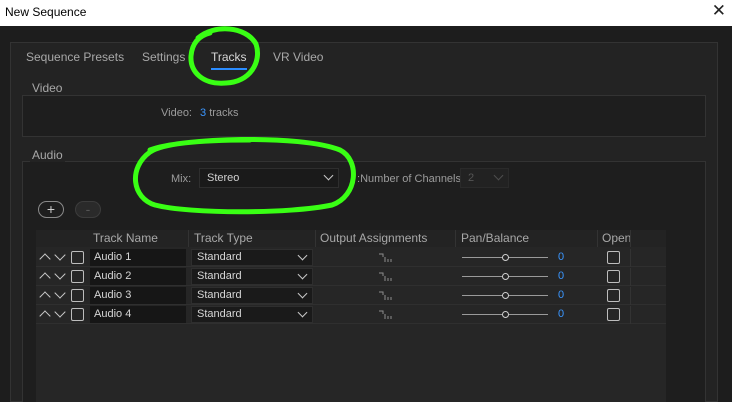 The height and width of the screenshot is (402, 732). I want to click on track-name-field: Audio 2, so click(138, 276).